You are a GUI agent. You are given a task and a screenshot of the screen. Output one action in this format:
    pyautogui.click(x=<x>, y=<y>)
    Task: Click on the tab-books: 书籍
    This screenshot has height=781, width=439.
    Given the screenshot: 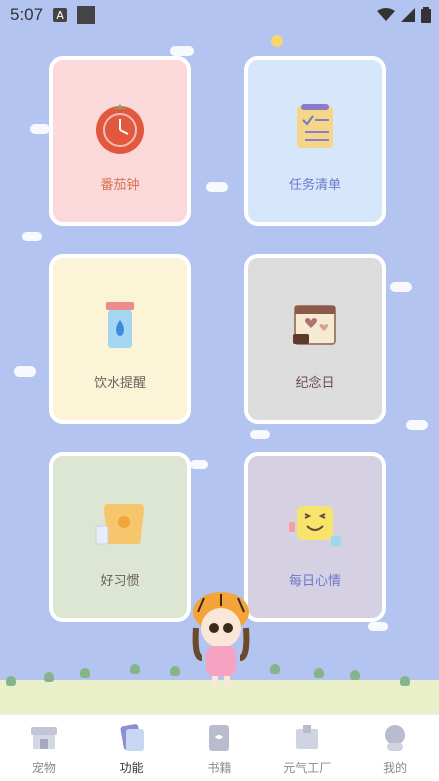 What is the action you would take?
    pyautogui.click(x=219, y=745)
    